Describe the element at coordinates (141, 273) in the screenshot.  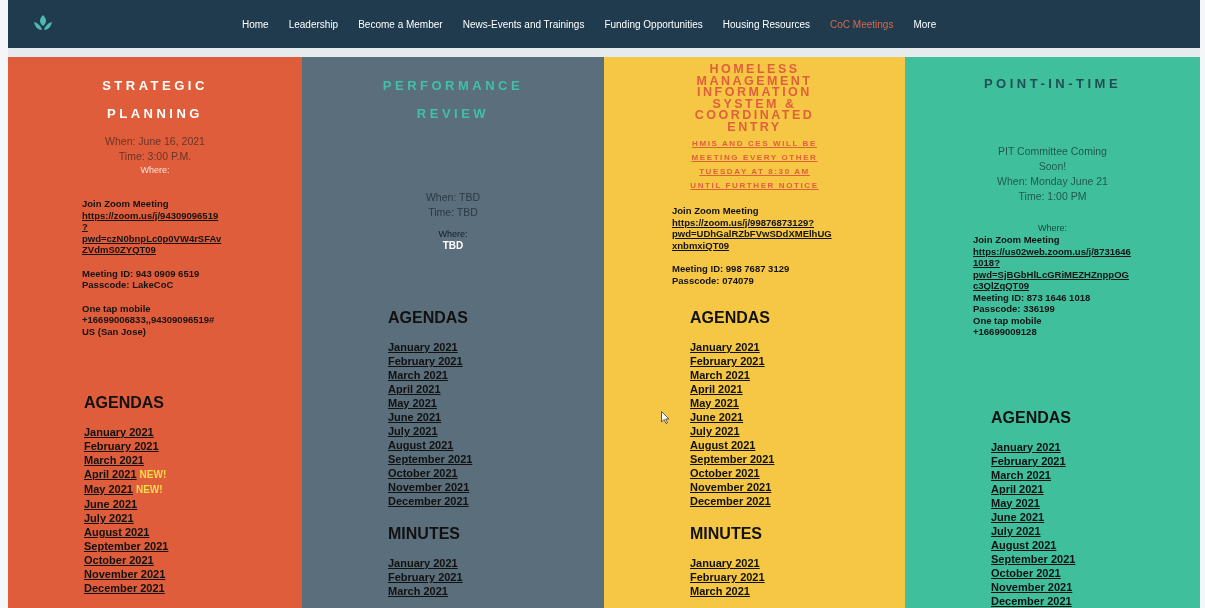
I see `zoom-detail: Meeting ID: 943 0909 6519` at that location.